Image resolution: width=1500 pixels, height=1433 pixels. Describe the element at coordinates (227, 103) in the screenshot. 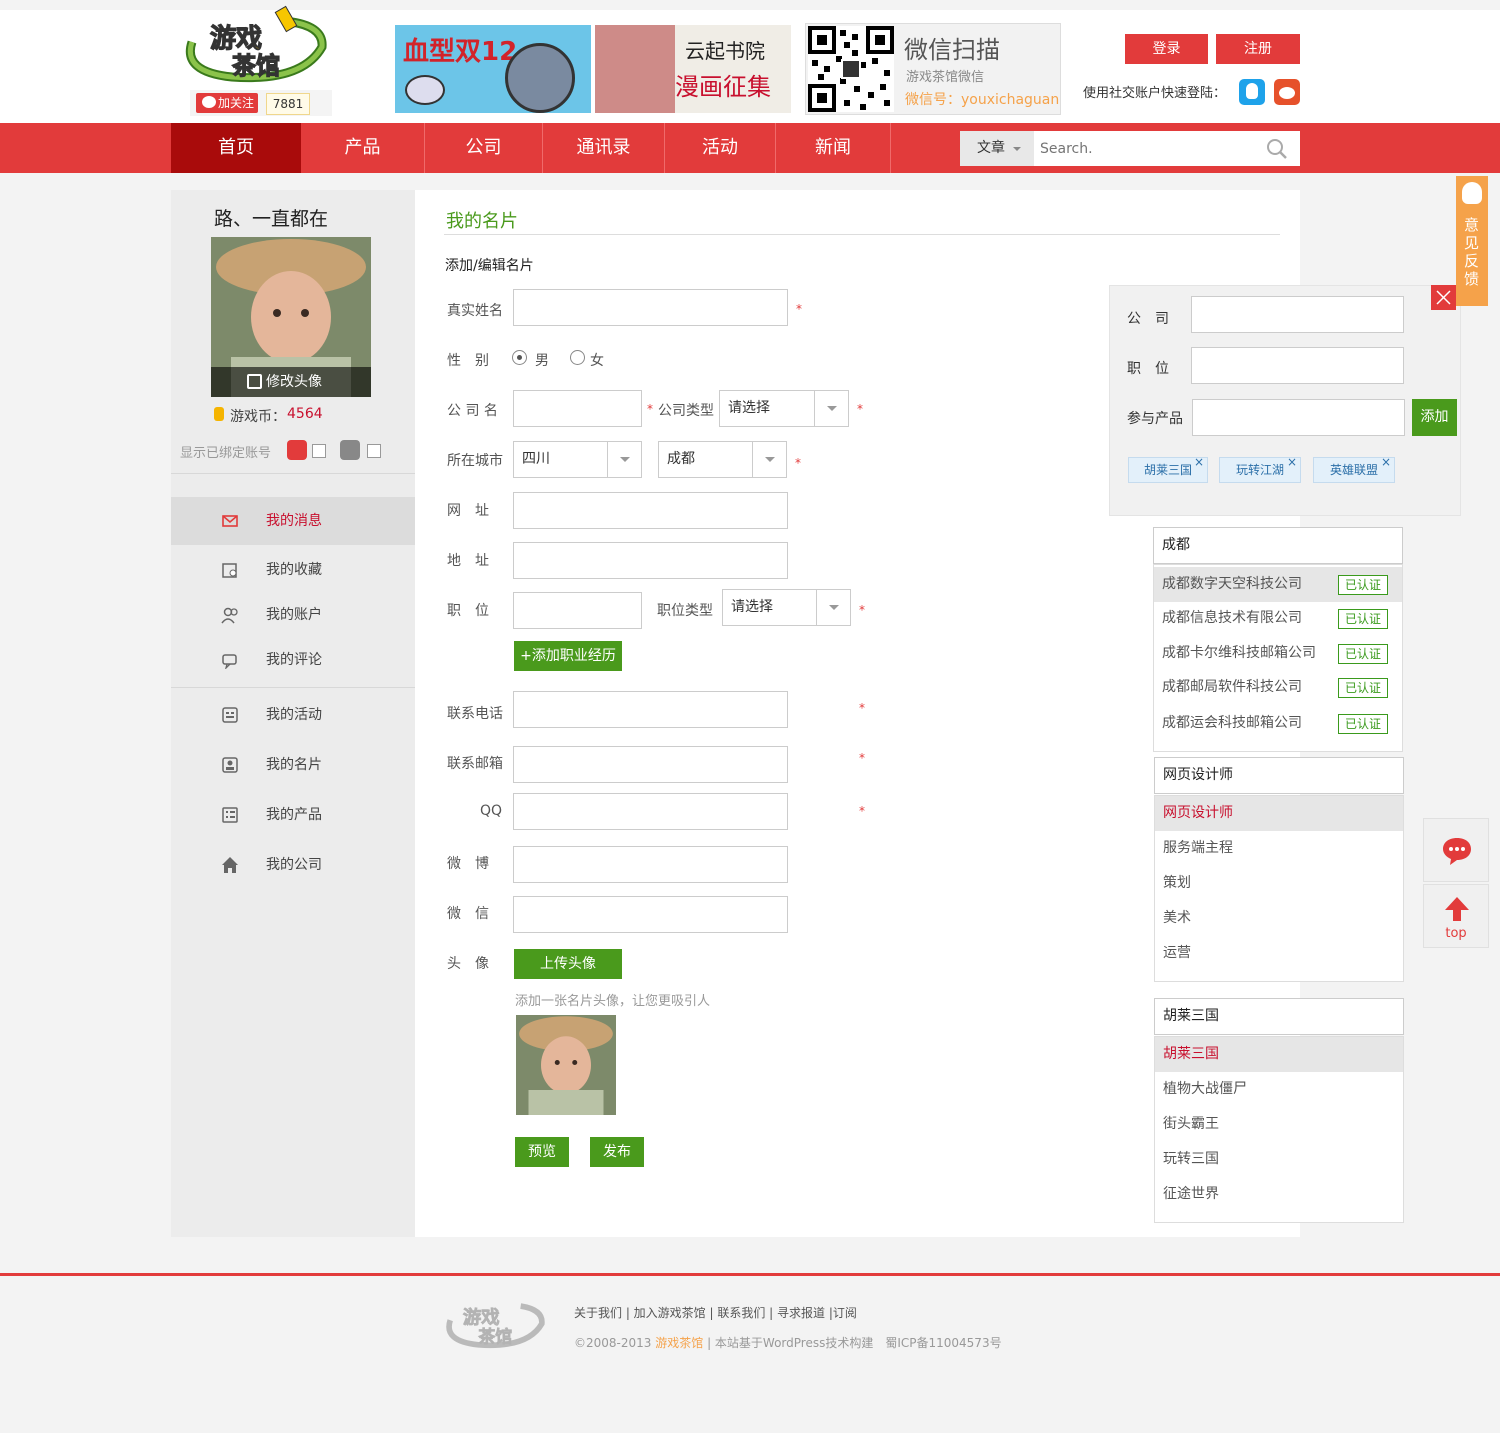

I see `weibo-follow-button: 加关注` at that location.